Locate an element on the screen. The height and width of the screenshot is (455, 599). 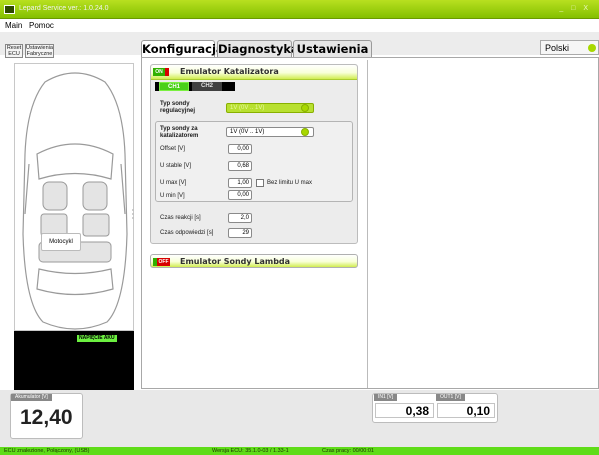
toggle-off-segment is located at coordinates (167, 72).